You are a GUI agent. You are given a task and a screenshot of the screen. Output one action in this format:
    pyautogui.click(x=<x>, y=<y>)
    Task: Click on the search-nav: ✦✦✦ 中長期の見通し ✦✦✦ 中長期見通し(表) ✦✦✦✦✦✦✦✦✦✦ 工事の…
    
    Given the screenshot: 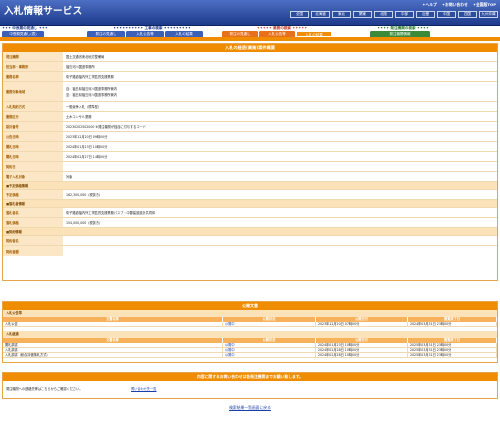 What is the action you would take?
    pyautogui.click(x=250, y=31)
    